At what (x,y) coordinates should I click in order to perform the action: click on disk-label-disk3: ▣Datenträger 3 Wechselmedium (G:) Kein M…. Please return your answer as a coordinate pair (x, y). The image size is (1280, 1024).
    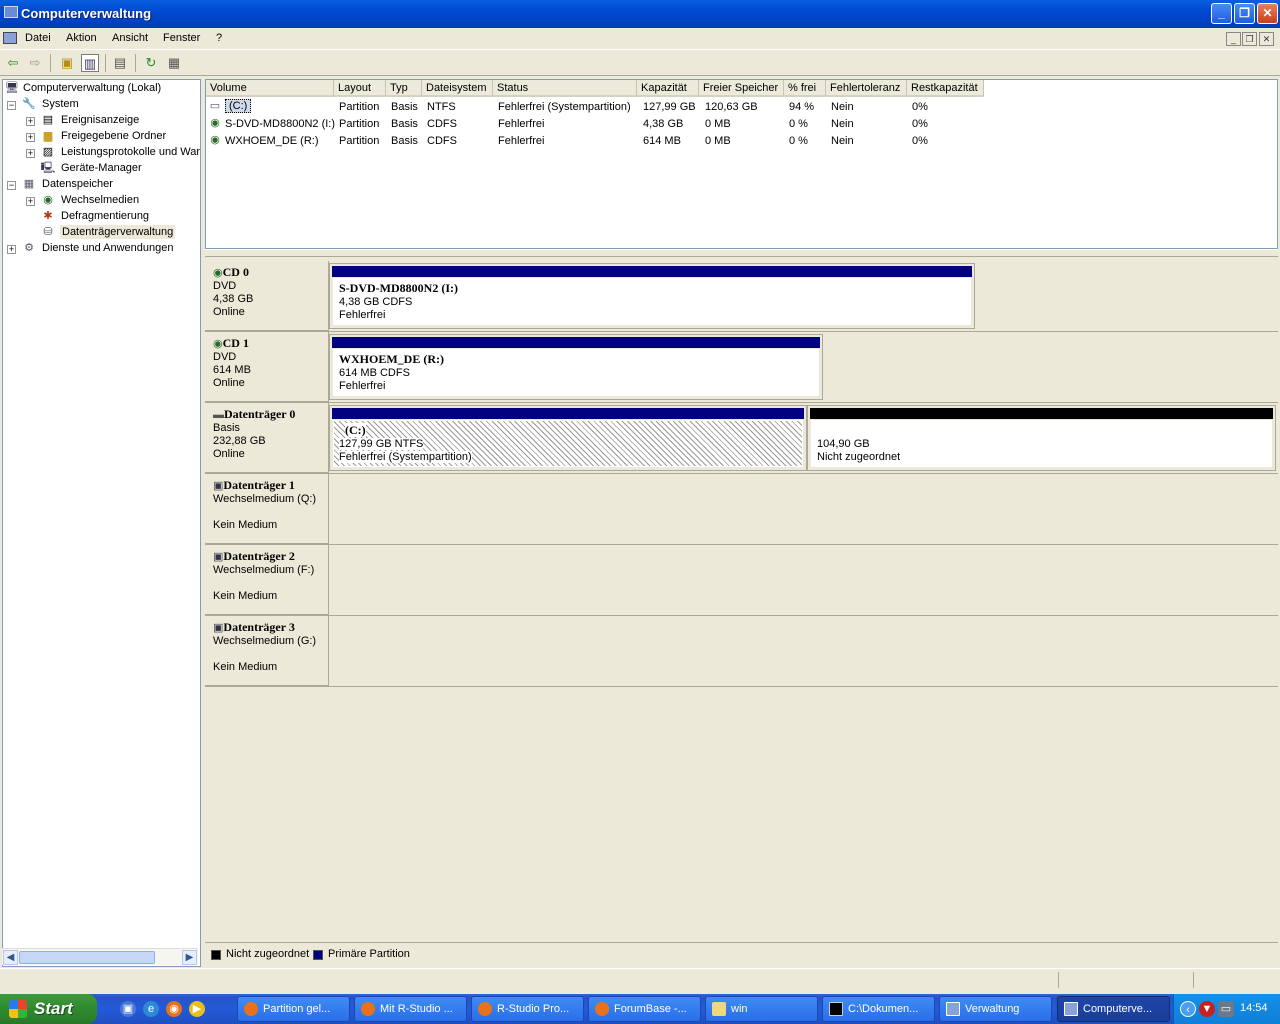
    Looking at the image, I should click on (267, 651).